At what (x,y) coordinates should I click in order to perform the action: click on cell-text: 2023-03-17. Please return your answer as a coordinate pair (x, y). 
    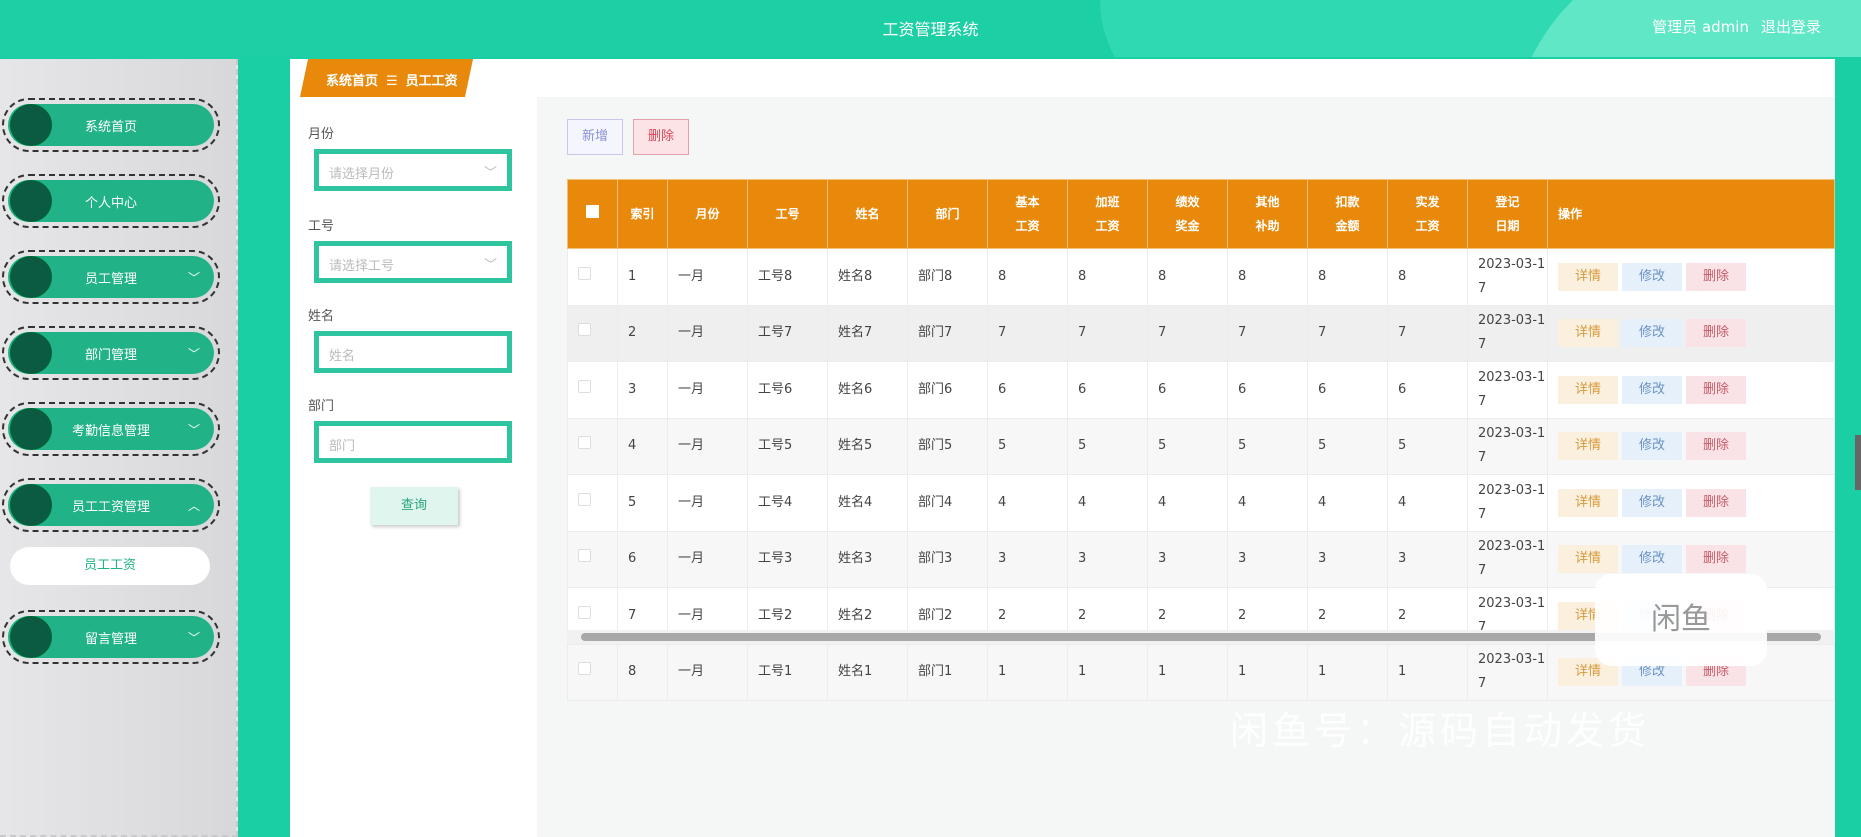
    Looking at the image, I should click on (1512, 672).